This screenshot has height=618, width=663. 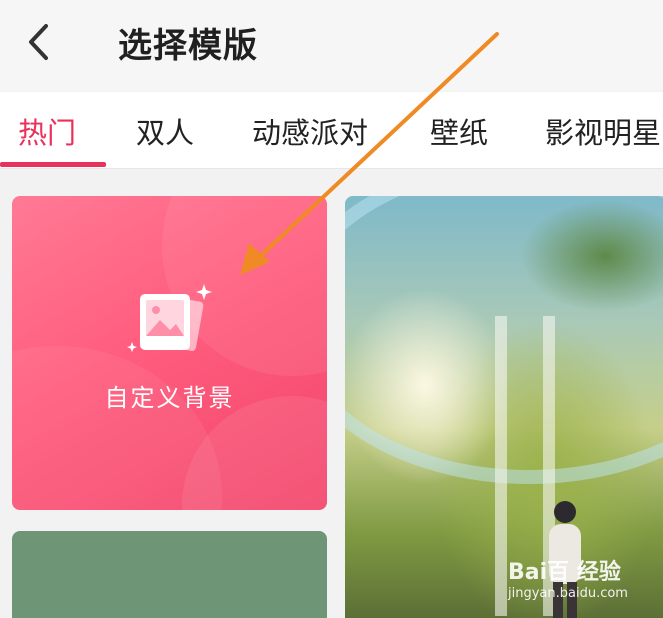 I want to click on image-add-icon, so click(x=169, y=318).